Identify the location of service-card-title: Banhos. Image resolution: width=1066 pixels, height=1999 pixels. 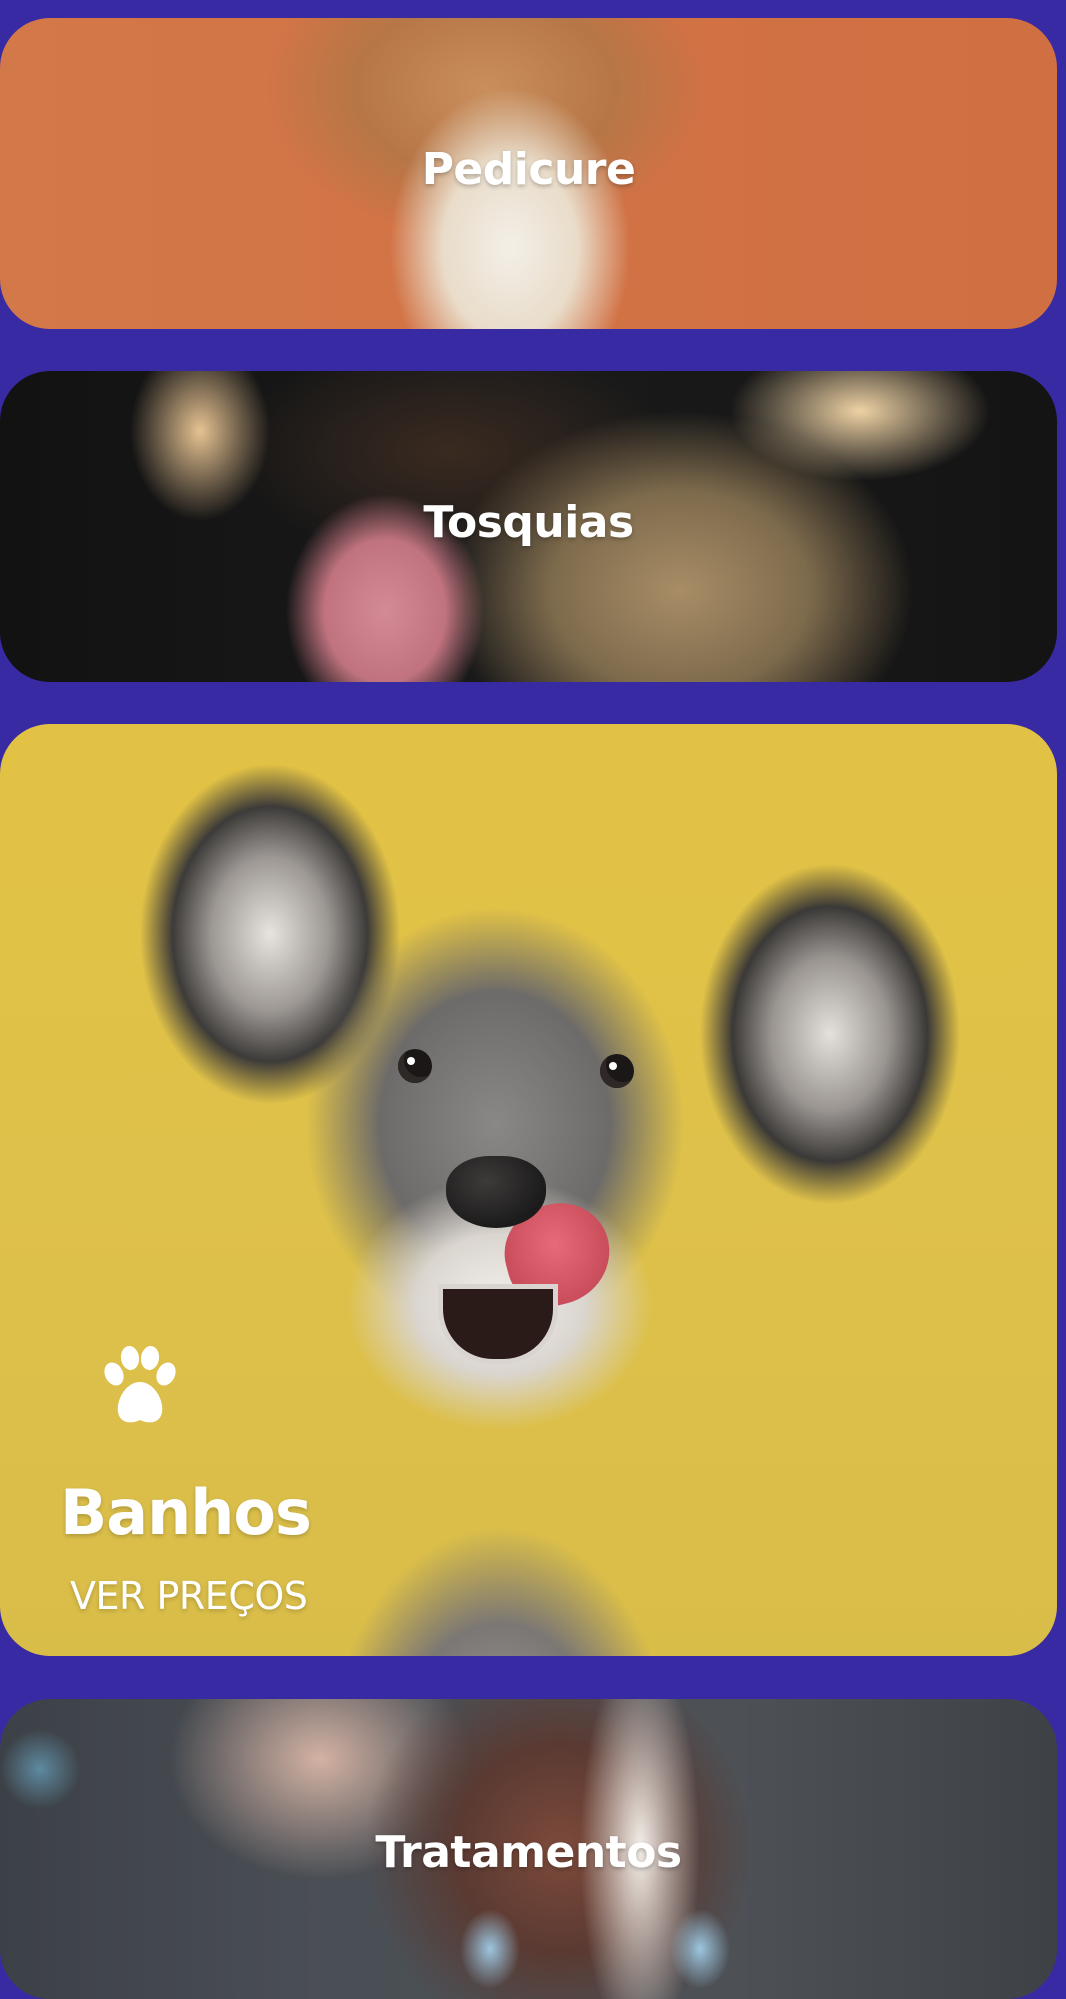
(186, 1512).